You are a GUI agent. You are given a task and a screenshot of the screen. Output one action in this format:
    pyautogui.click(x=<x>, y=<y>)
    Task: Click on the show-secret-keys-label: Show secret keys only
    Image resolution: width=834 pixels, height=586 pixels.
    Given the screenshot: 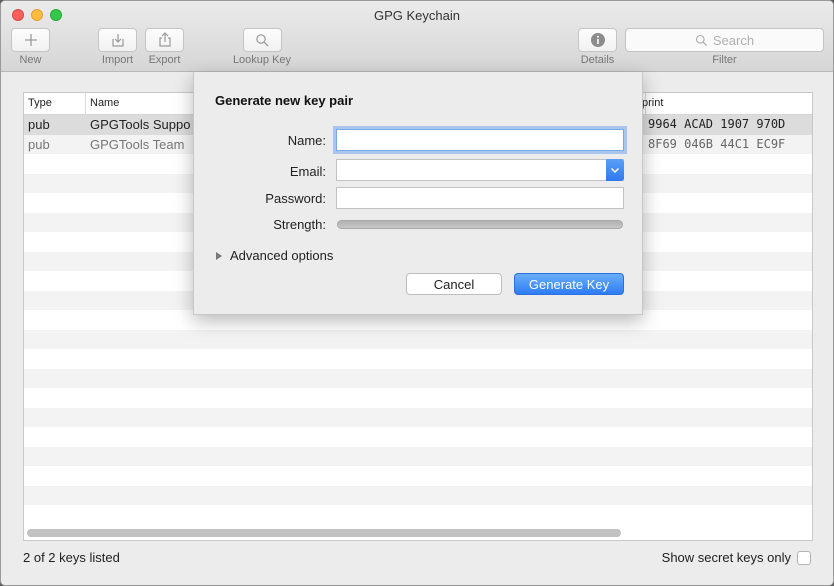 What is the action you would take?
    pyautogui.click(x=726, y=557)
    